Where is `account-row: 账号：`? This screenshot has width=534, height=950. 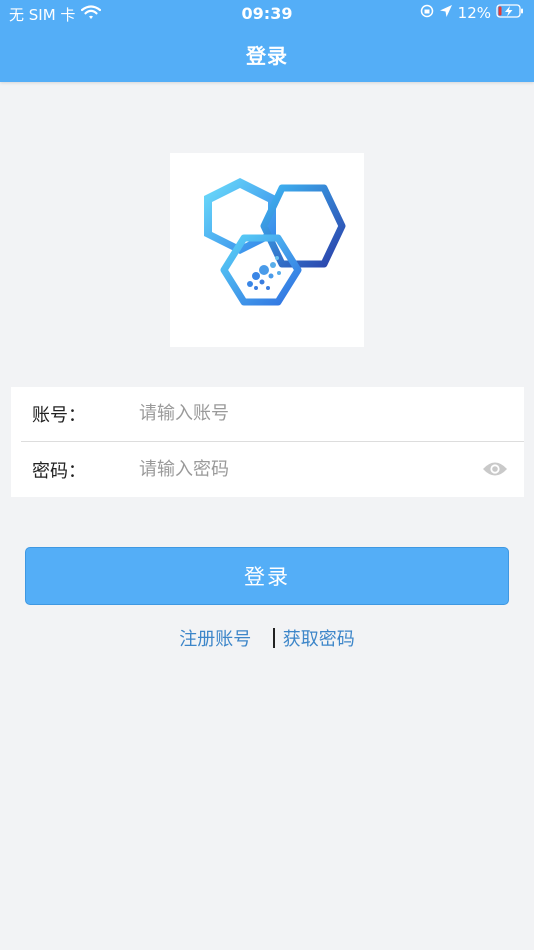
account-row: 账号： is located at coordinates (267, 414).